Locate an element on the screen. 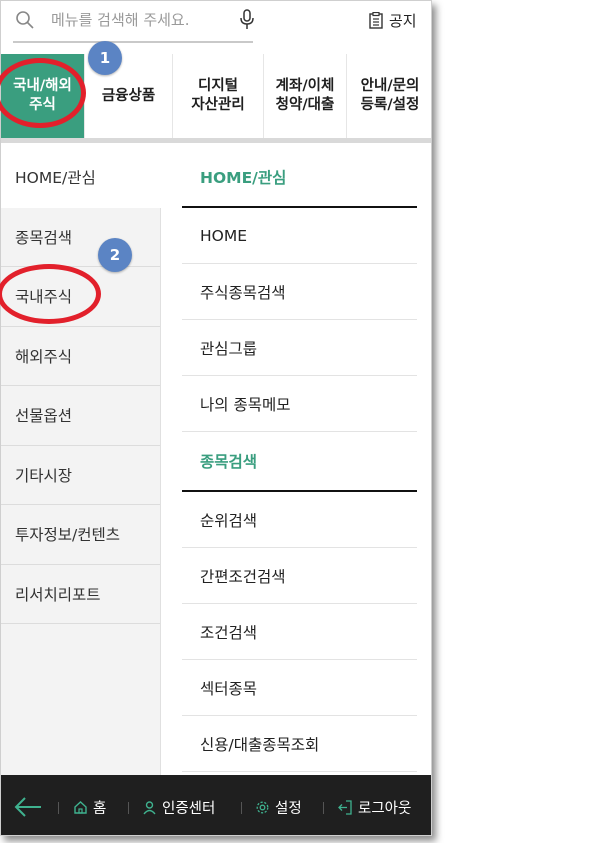  sidebar-item-stock-search: 종목검색 is located at coordinates (80, 237).